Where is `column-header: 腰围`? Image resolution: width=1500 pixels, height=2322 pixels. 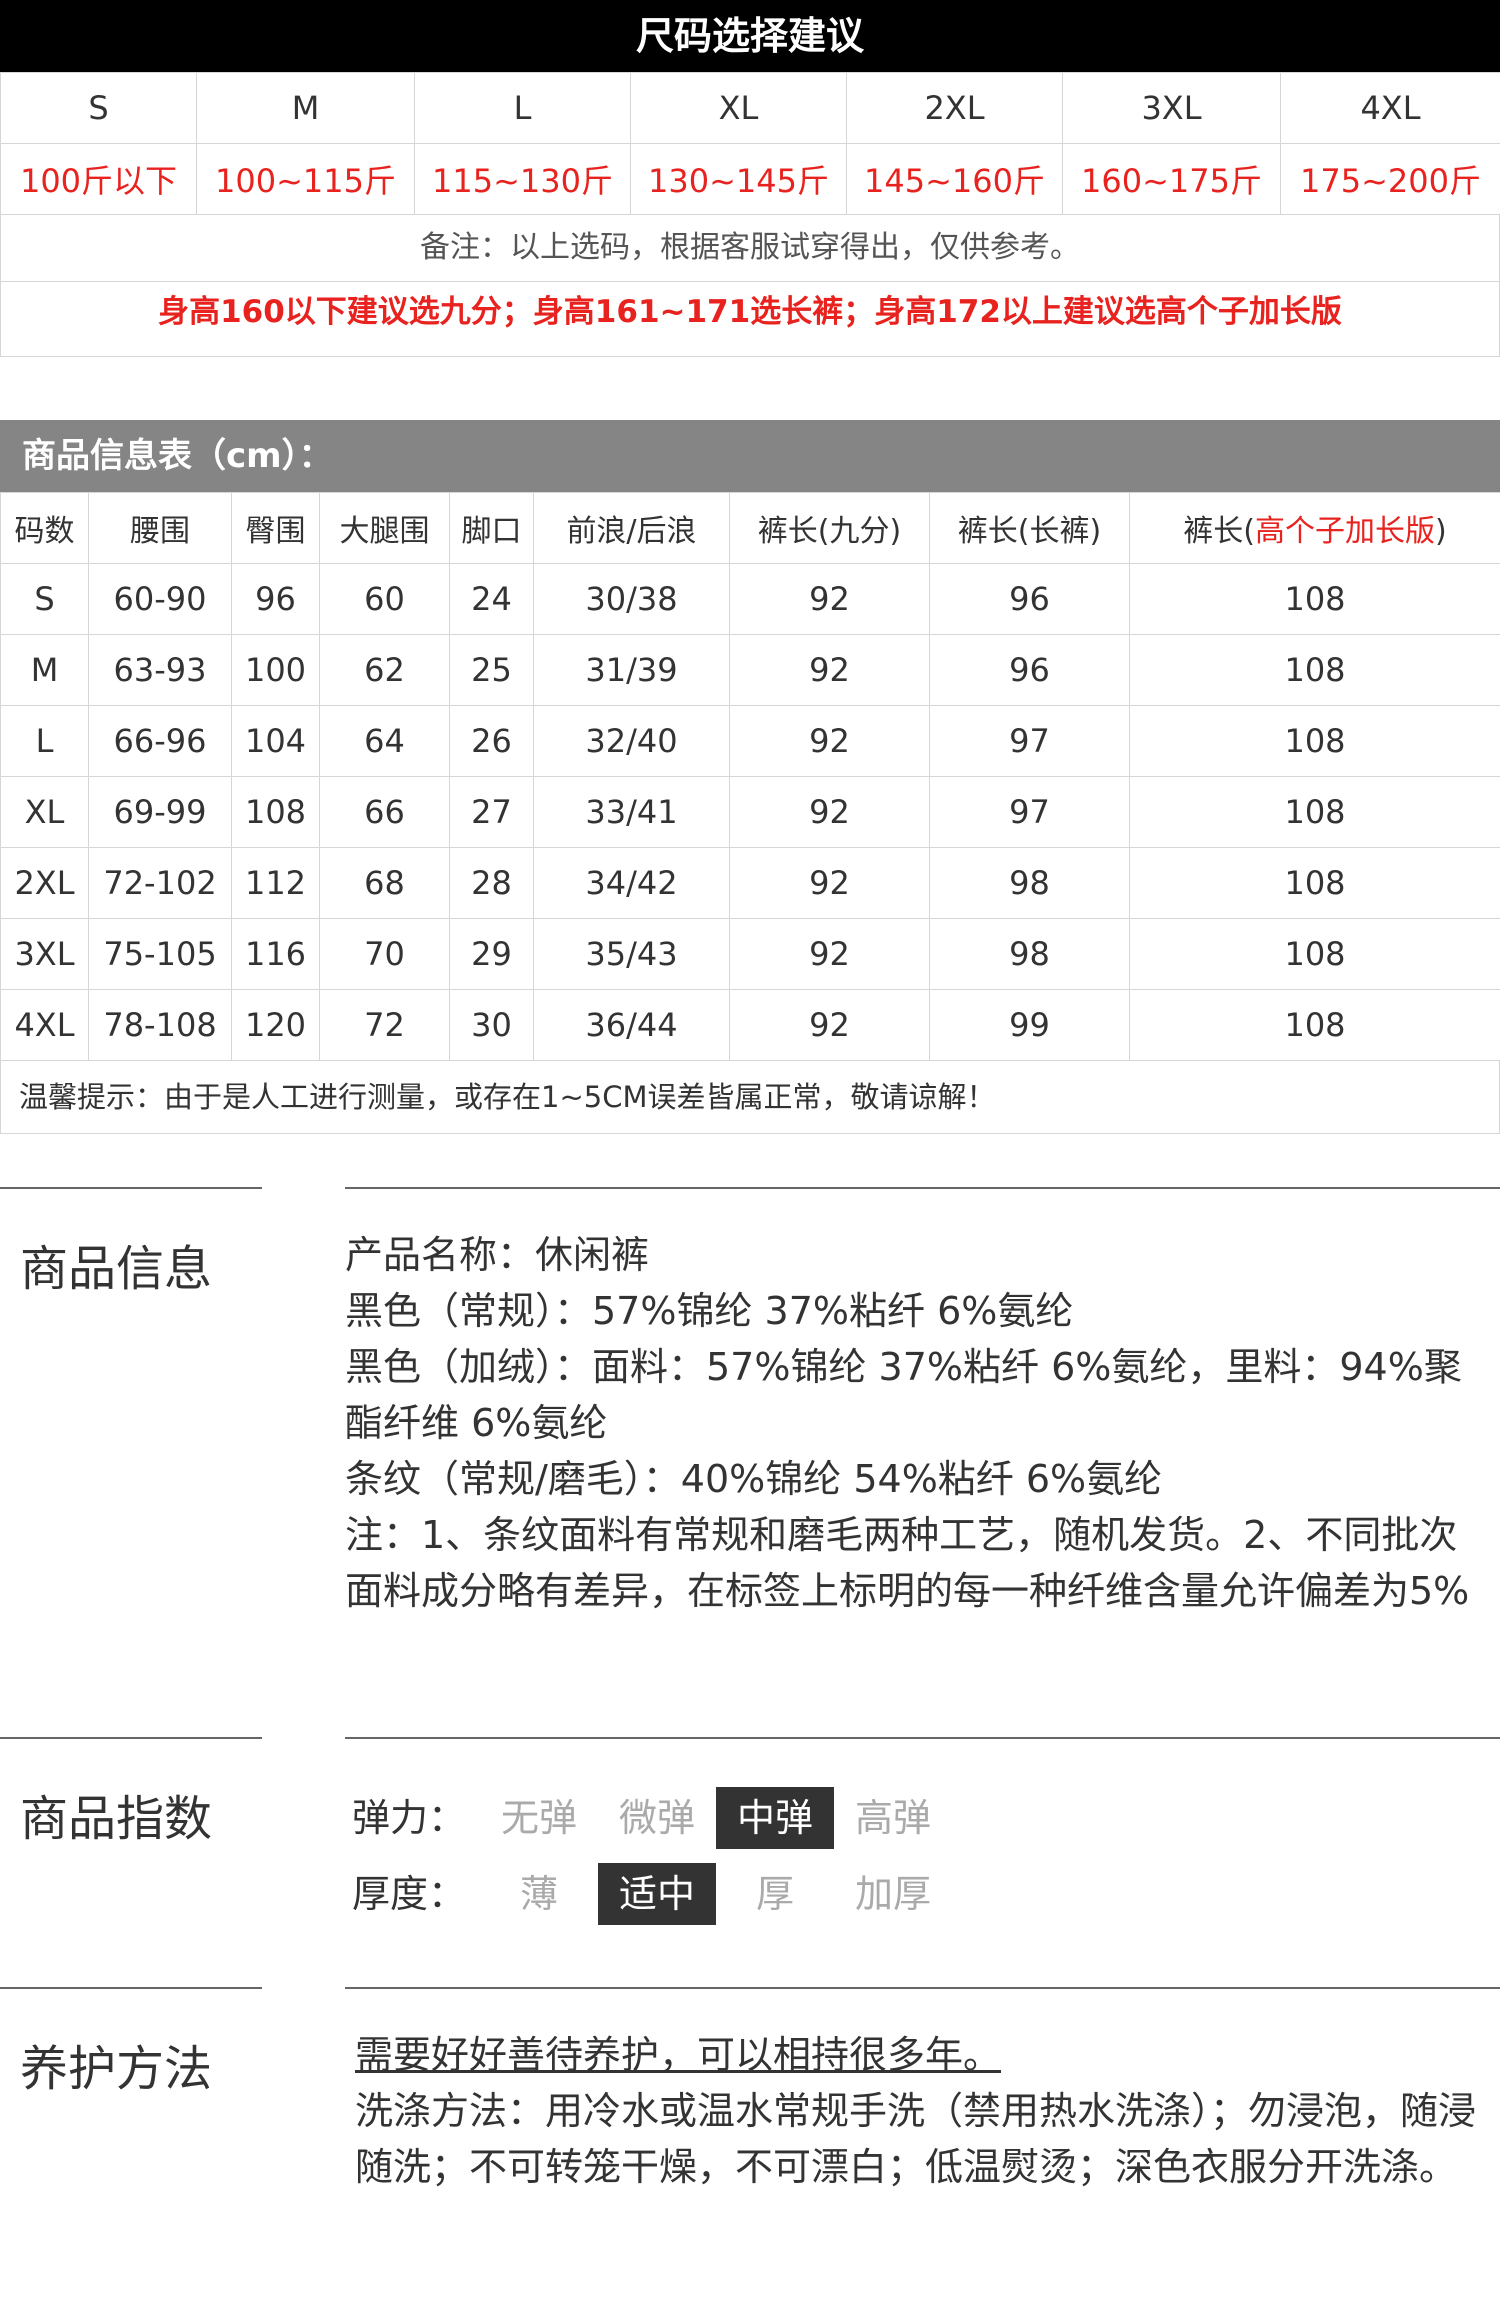
column-header: 腰围 is located at coordinates (160, 528).